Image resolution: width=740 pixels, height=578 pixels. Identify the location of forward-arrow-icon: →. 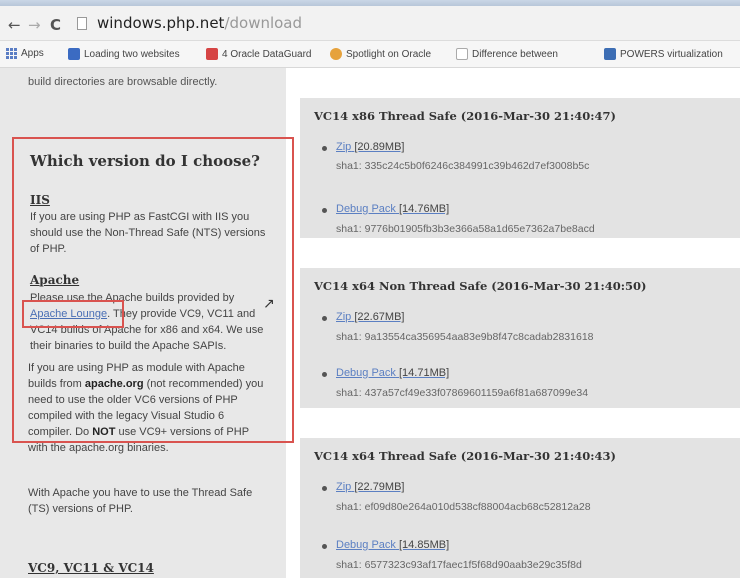
(34, 25).